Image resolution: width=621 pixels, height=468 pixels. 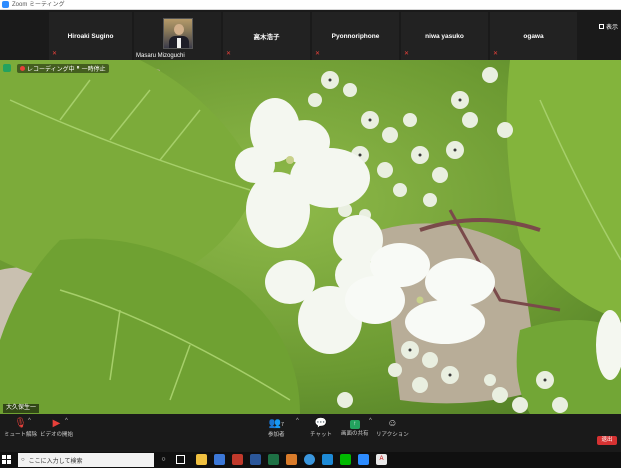 I want to click on excel-icon, so click(x=273, y=459).